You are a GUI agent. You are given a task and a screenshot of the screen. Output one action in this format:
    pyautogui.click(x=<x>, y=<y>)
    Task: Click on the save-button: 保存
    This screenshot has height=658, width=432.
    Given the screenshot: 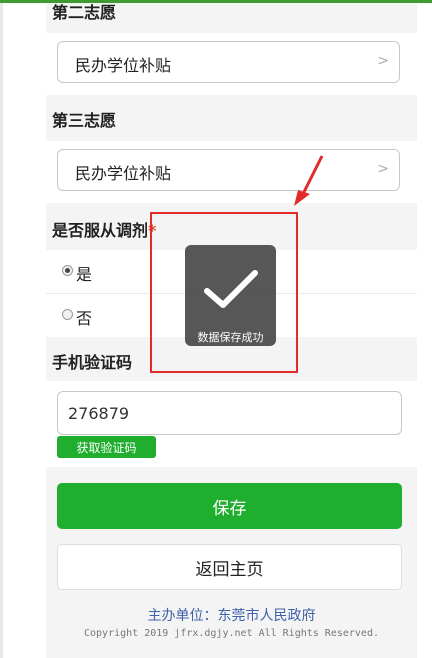 What is the action you would take?
    pyautogui.click(x=229, y=506)
    